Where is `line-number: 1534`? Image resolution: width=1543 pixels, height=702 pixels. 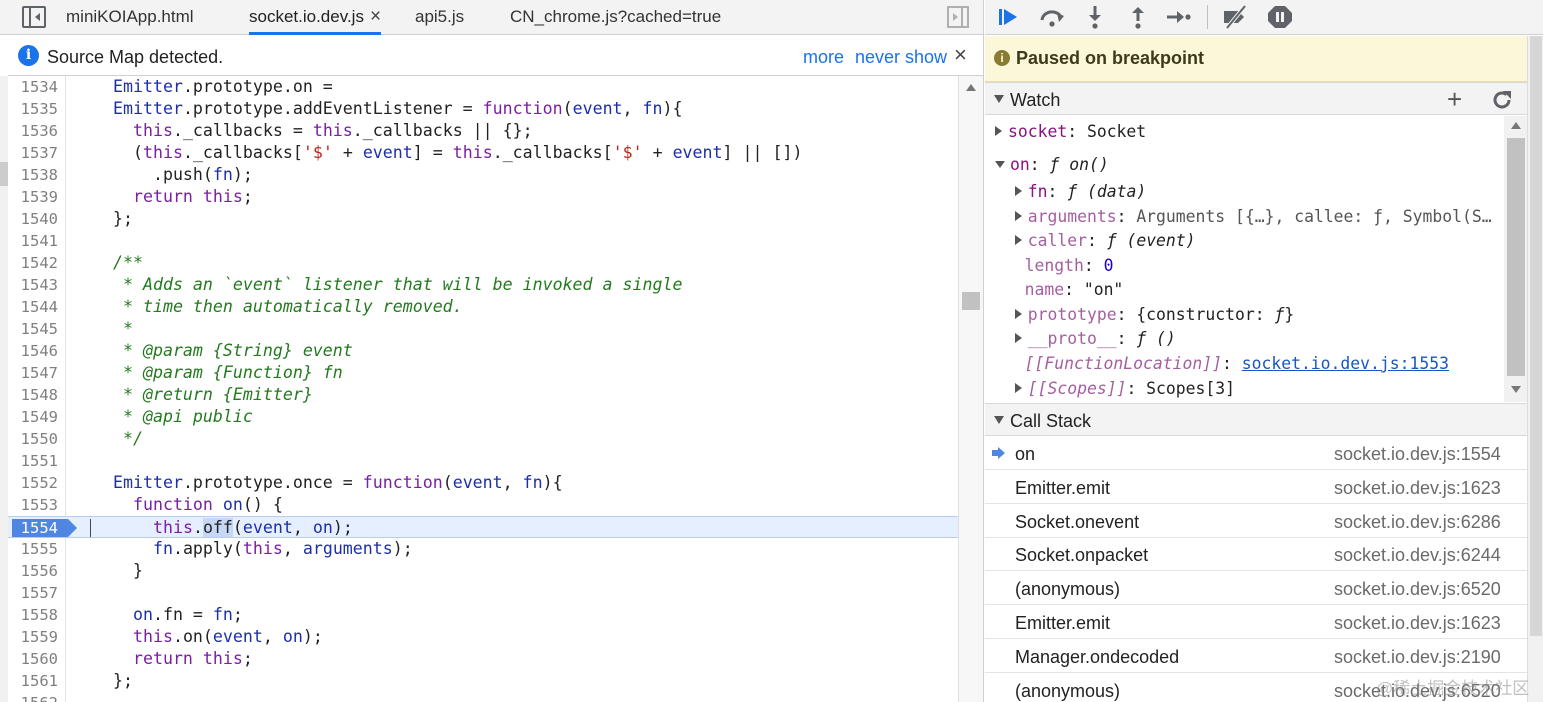 line-number: 1534 is located at coordinates (33, 87).